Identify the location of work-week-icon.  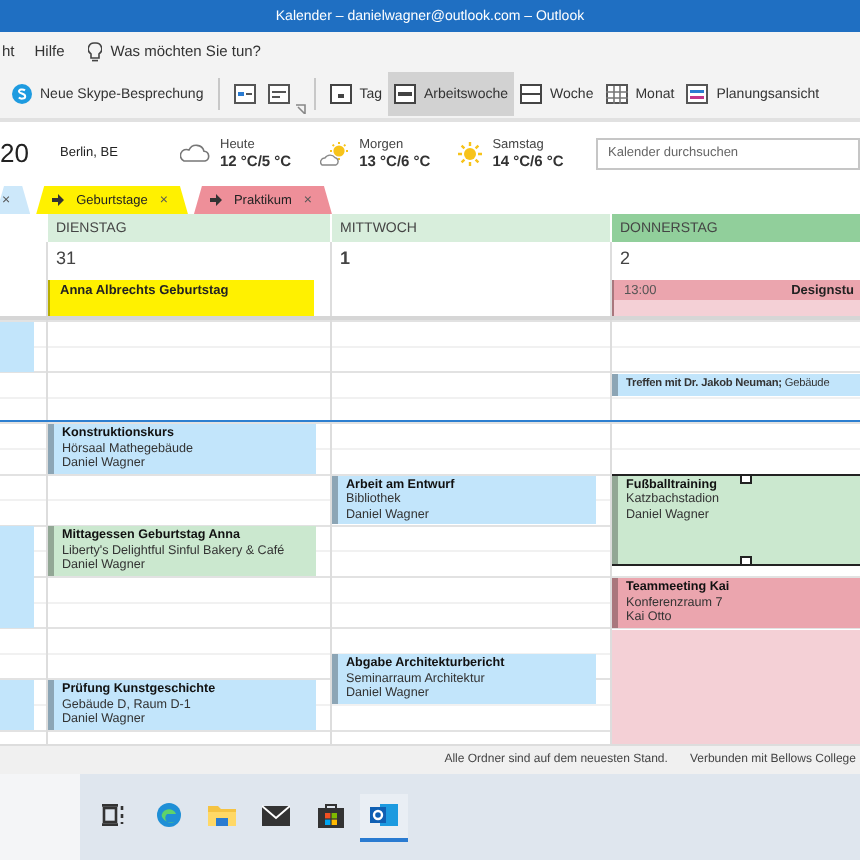
(405, 94).